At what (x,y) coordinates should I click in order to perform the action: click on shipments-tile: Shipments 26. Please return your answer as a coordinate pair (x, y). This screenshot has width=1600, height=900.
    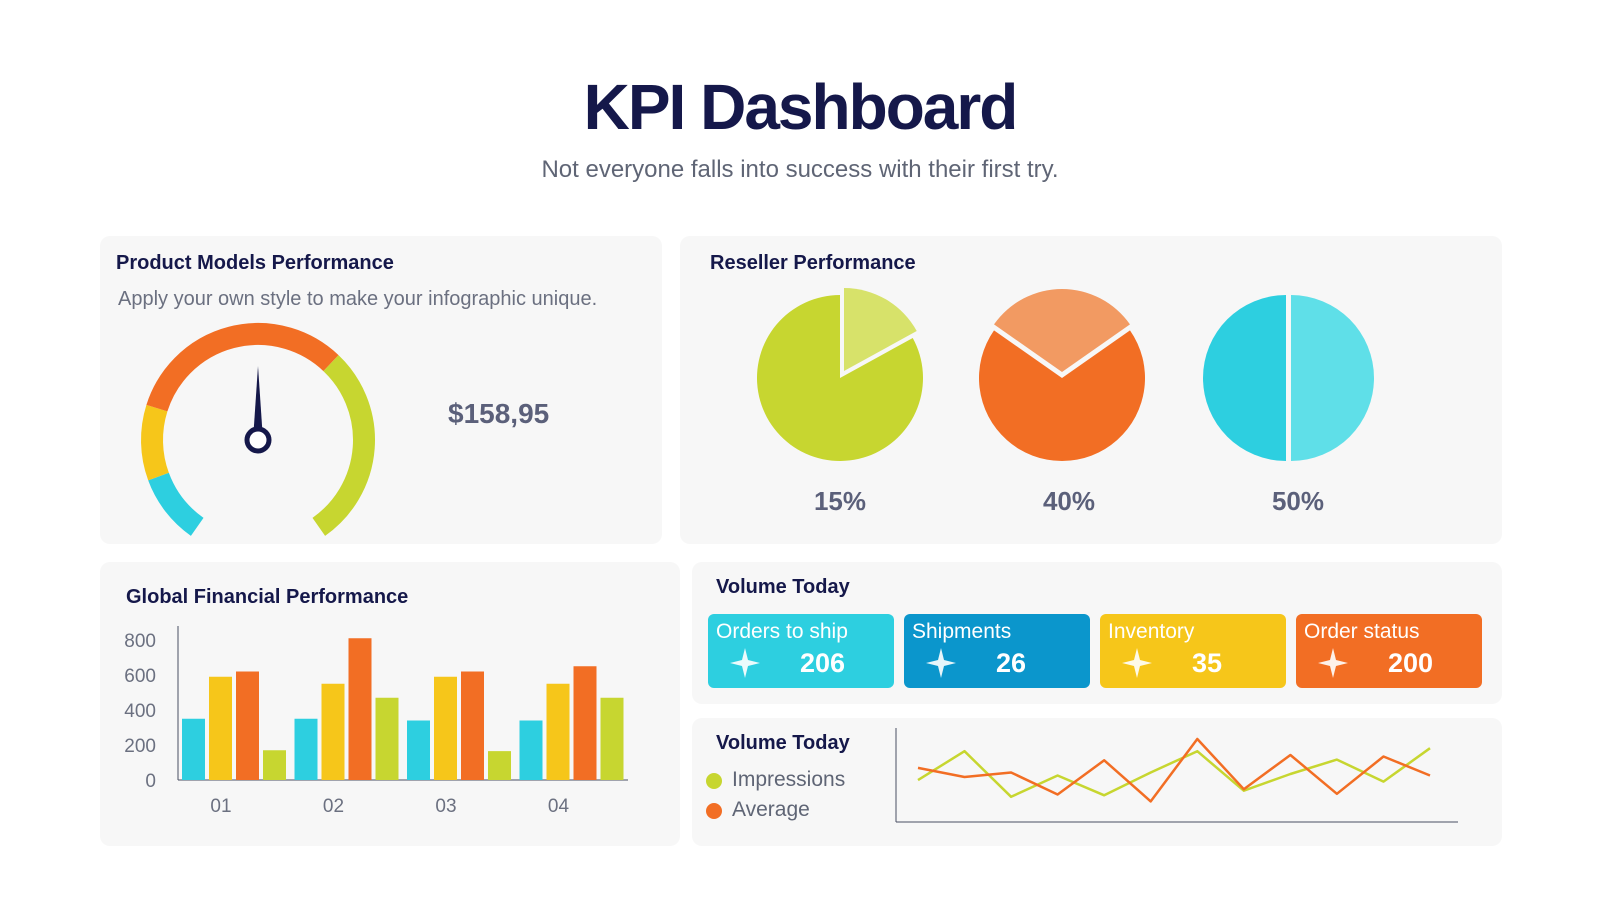
    Looking at the image, I should click on (997, 651).